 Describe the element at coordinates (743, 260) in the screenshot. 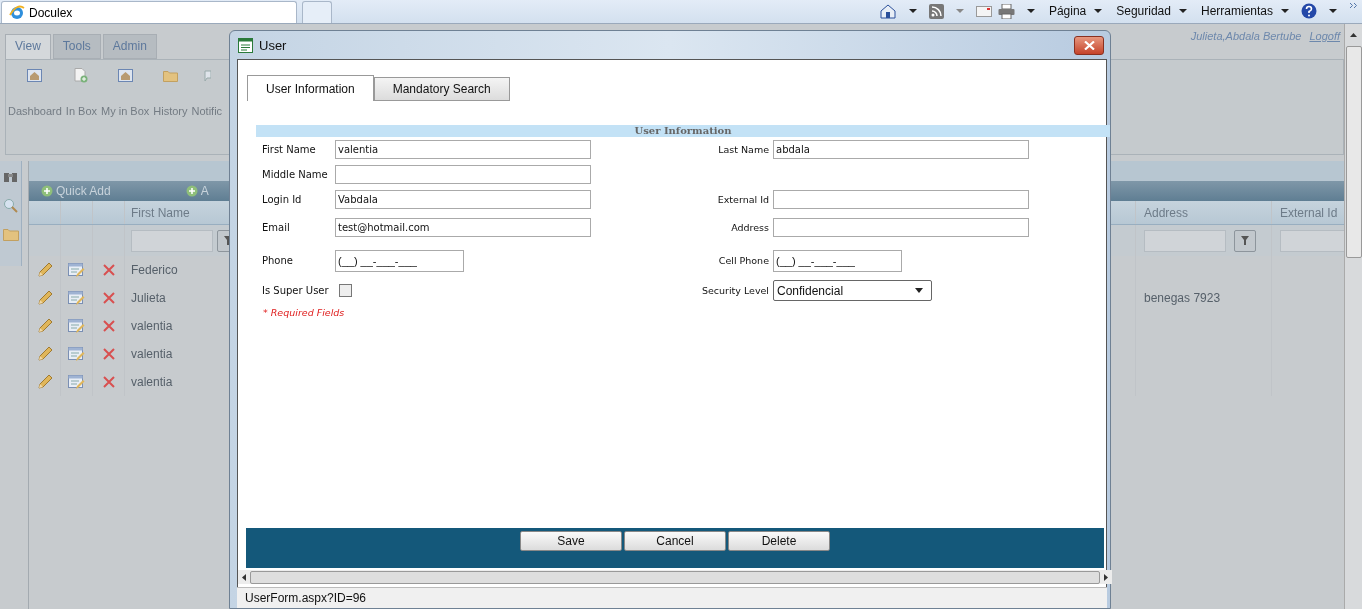

I see `field-label: Cell Phone` at that location.